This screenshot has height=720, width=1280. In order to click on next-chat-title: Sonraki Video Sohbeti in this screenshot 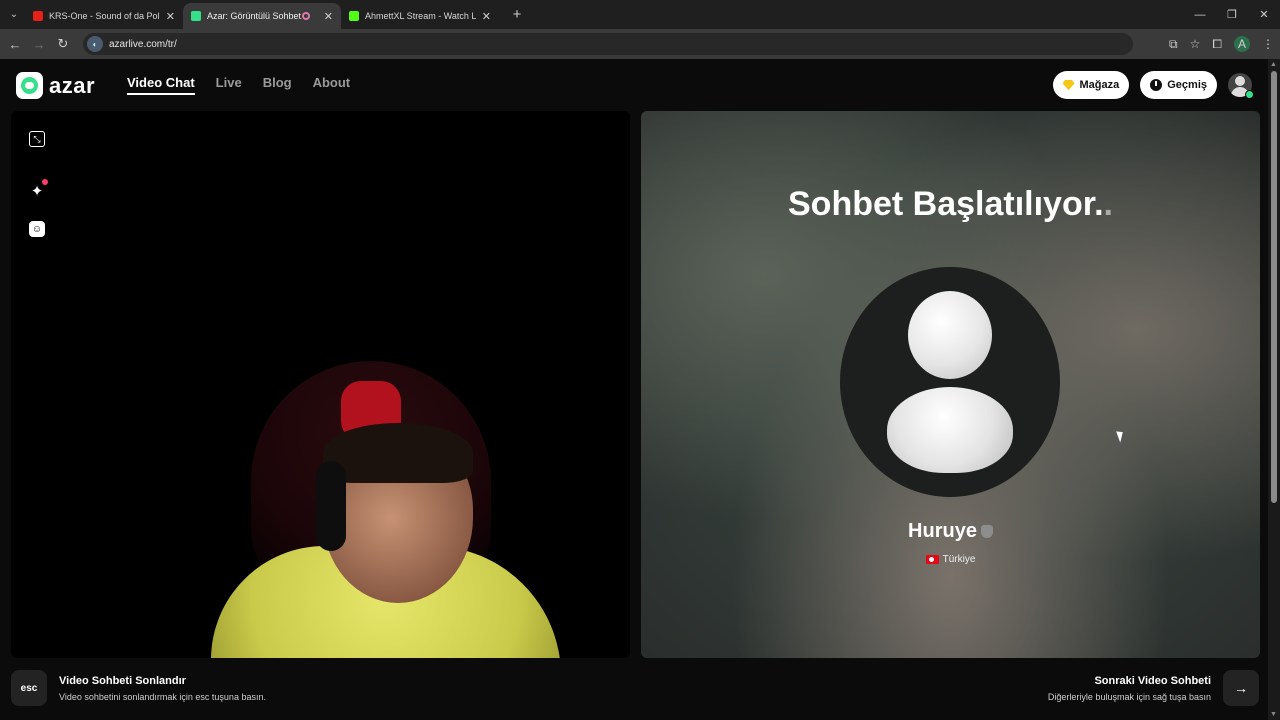, I will do `click(1152, 681)`.